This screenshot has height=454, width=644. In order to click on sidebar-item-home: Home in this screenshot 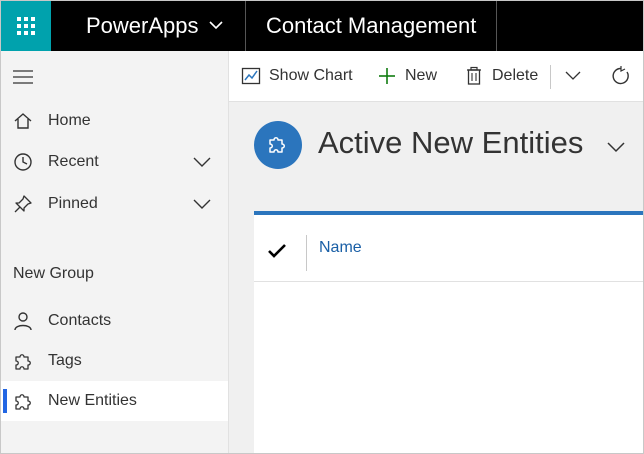, I will do `click(114, 121)`.